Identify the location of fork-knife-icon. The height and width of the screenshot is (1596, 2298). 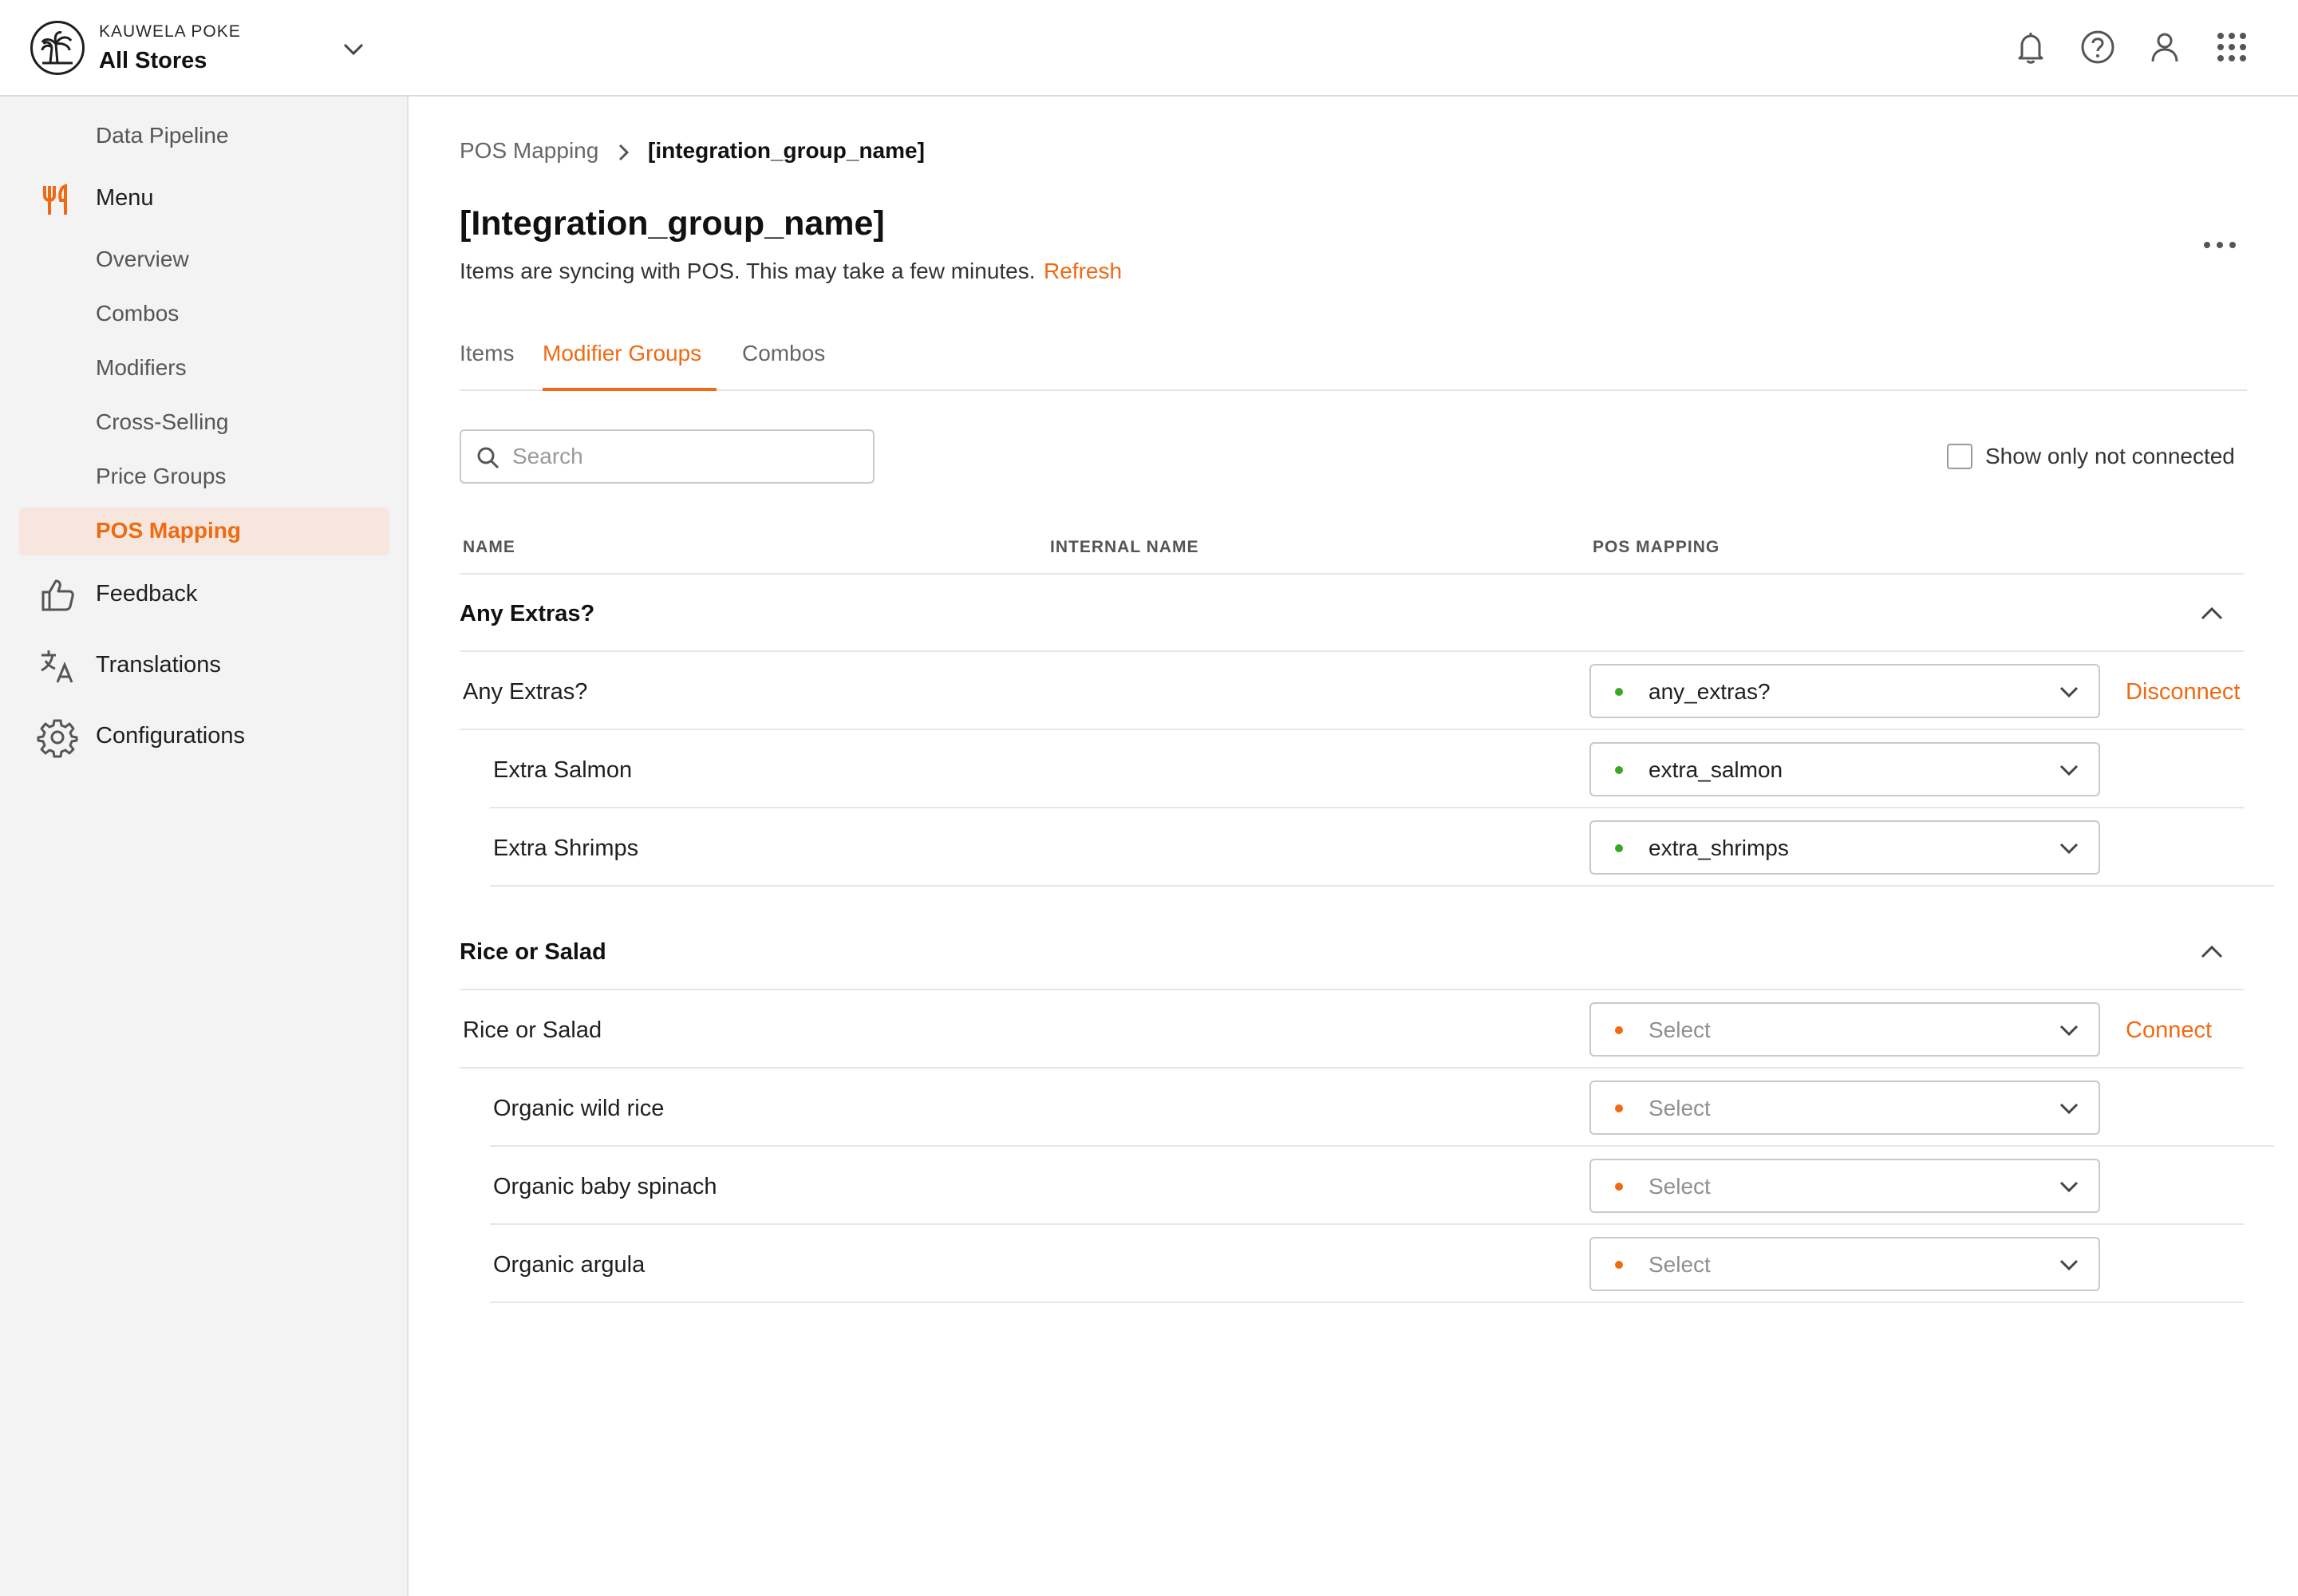
(58, 200).